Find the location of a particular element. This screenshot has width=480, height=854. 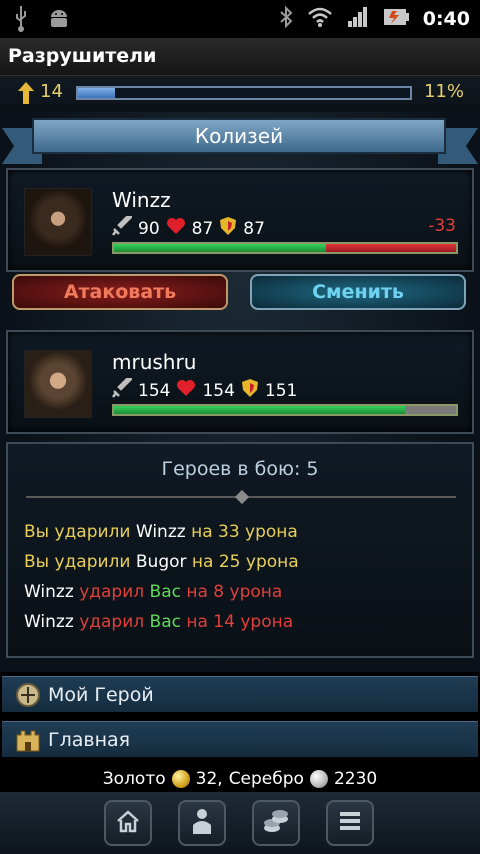

my-hp-fill is located at coordinates (259, 410).